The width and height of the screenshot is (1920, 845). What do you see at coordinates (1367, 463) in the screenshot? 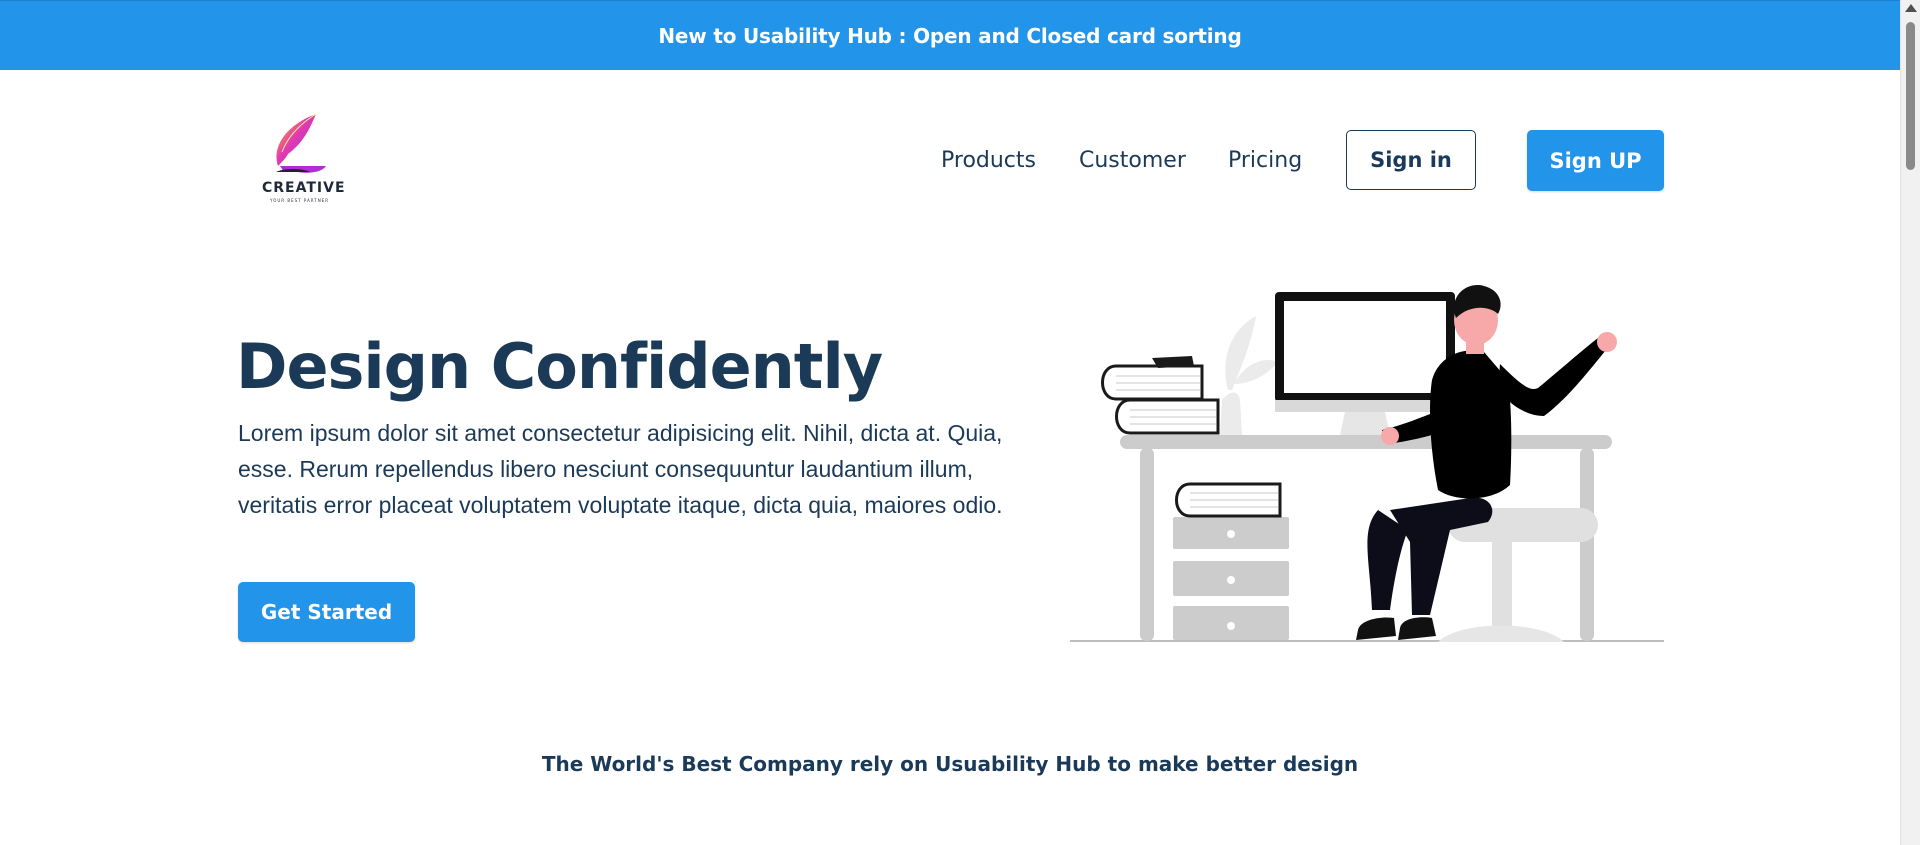
I see `person-at-desk-illustration` at bounding box center [1367, 463].